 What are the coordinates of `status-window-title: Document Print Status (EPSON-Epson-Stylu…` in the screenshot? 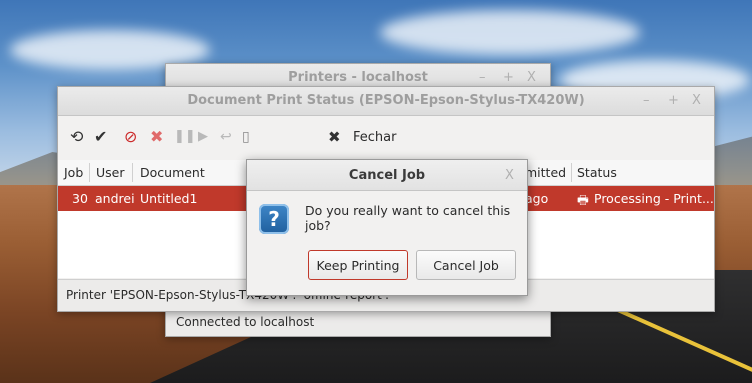 It's located at (386, 100).